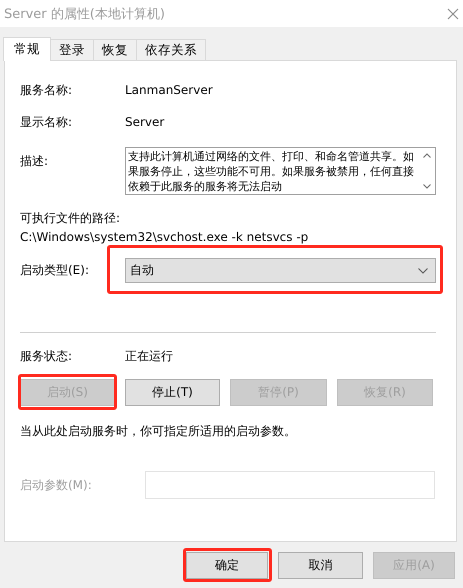 The height and width of the screenshot is (588, 463). Describe the element at coordinates (280, 270) in the screenshot. I see `startup-type-dropdown: 自动` at that location.